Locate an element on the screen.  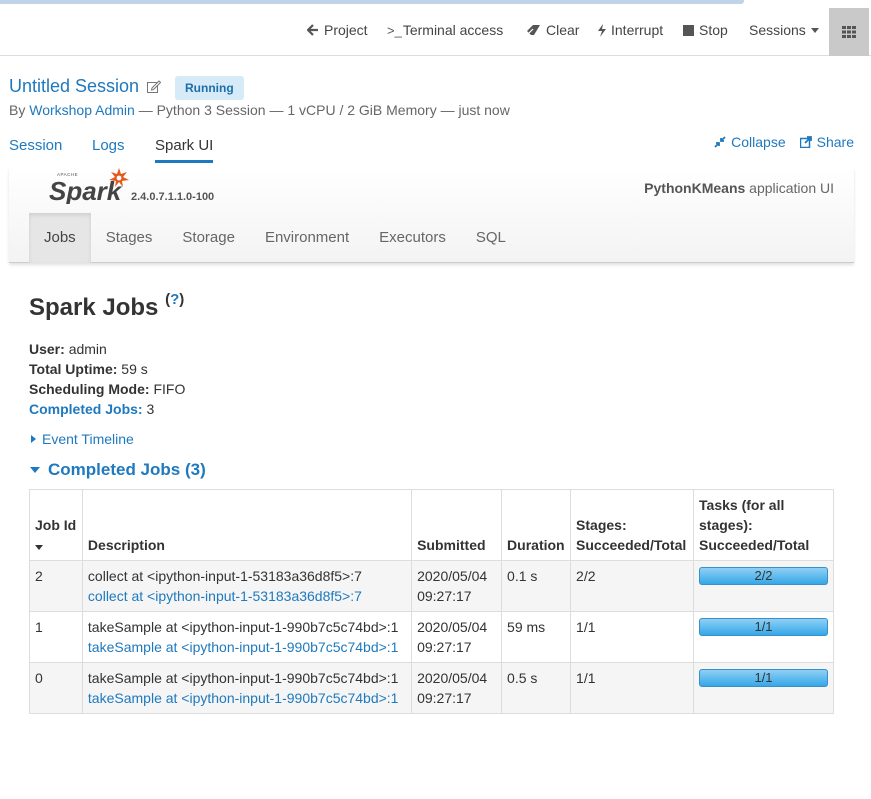
terminal-access-button: >_ Terminal access is located at coordinates (445, 30).